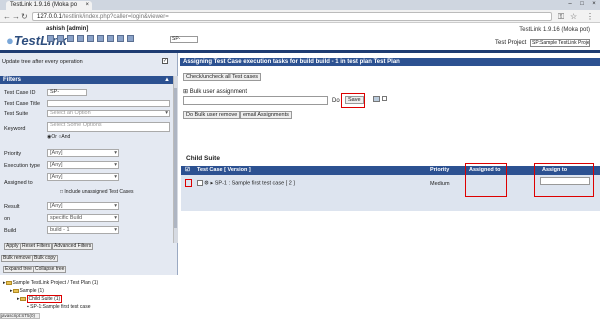 The width and height of the screenshot is (600, 319). What do you see at coordinates (50, 38) in the screenshot?
I see `desktop-icon` at bounding box center [50, 38].